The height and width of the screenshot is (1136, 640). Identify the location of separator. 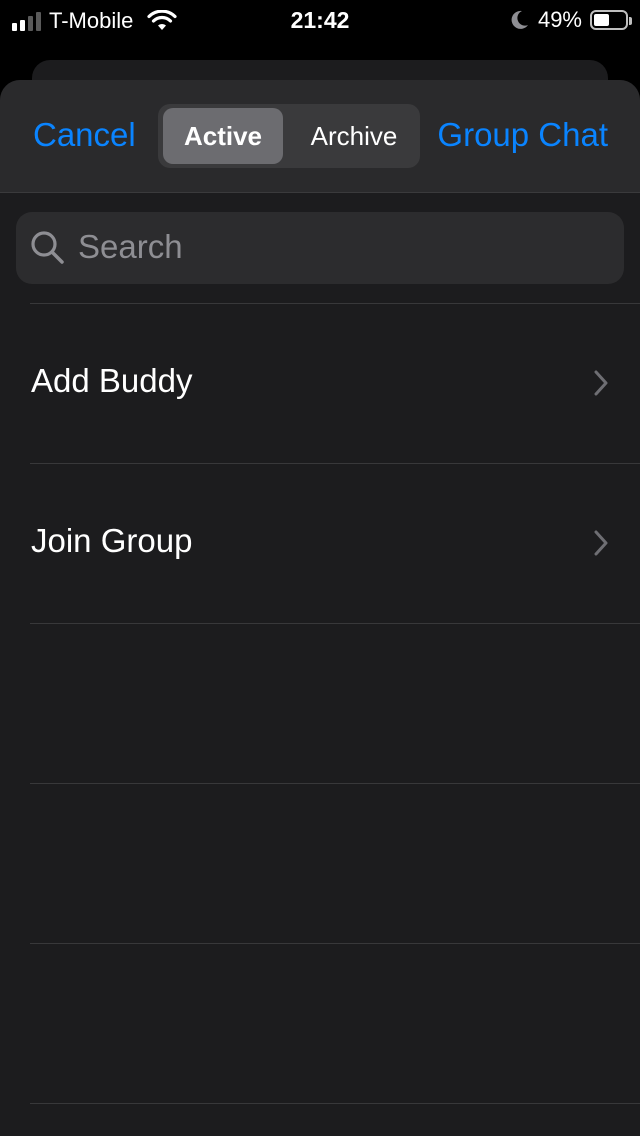
(335, 1103).